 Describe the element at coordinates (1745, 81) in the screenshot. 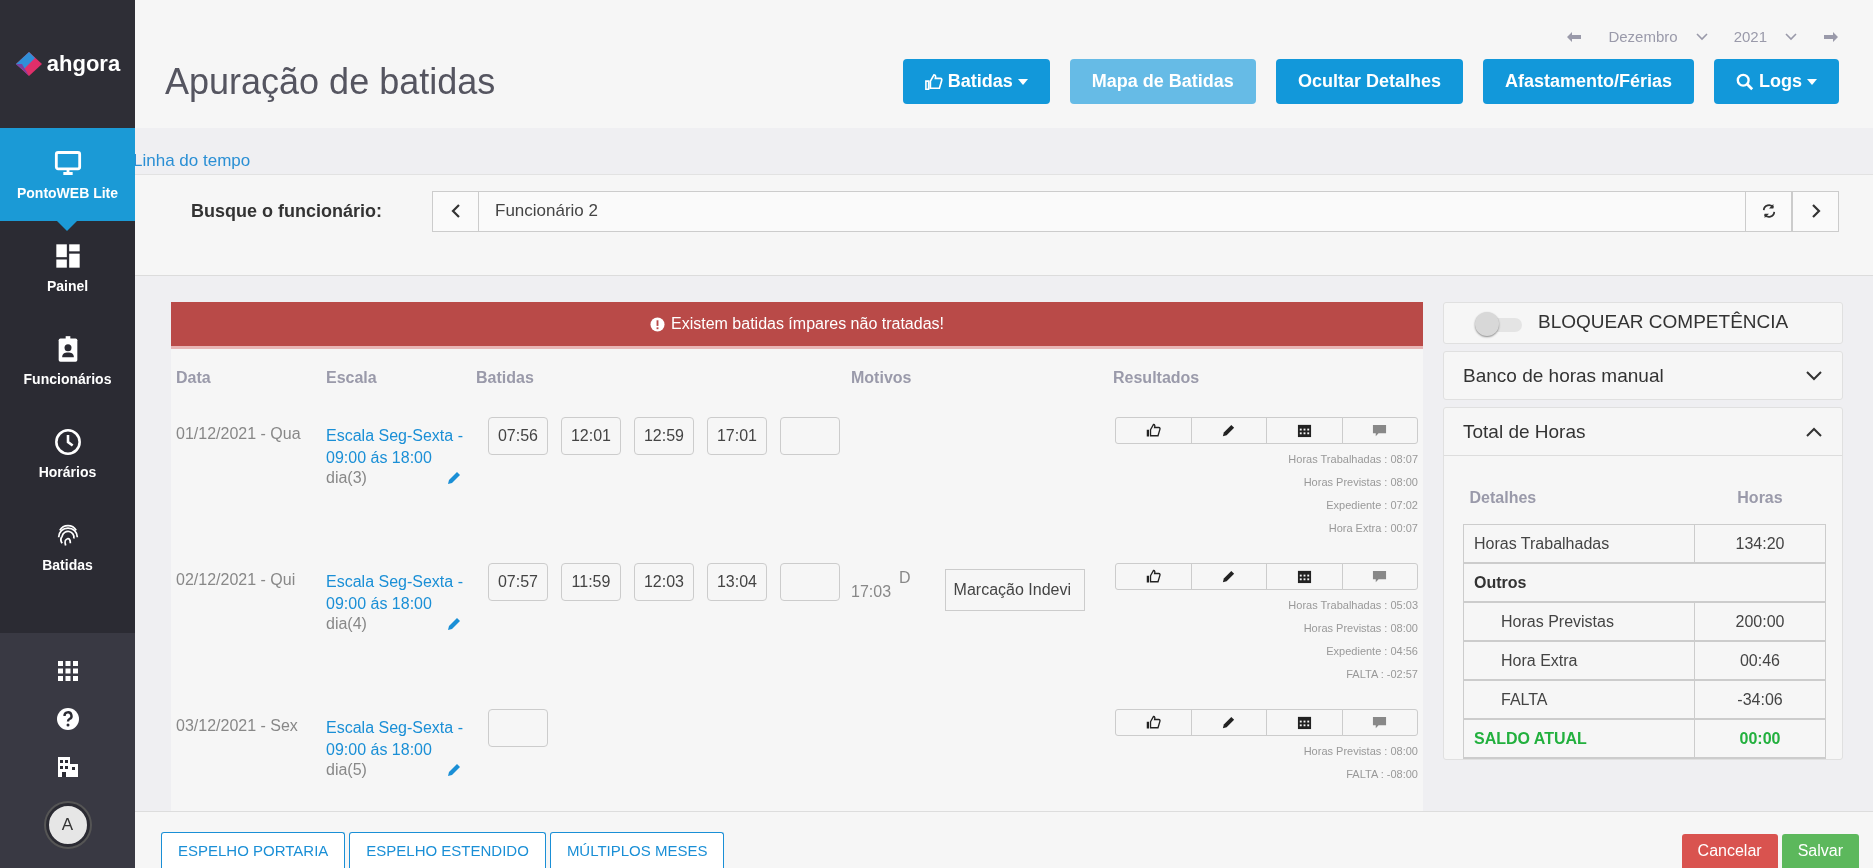

I see `search-icon` at that location.